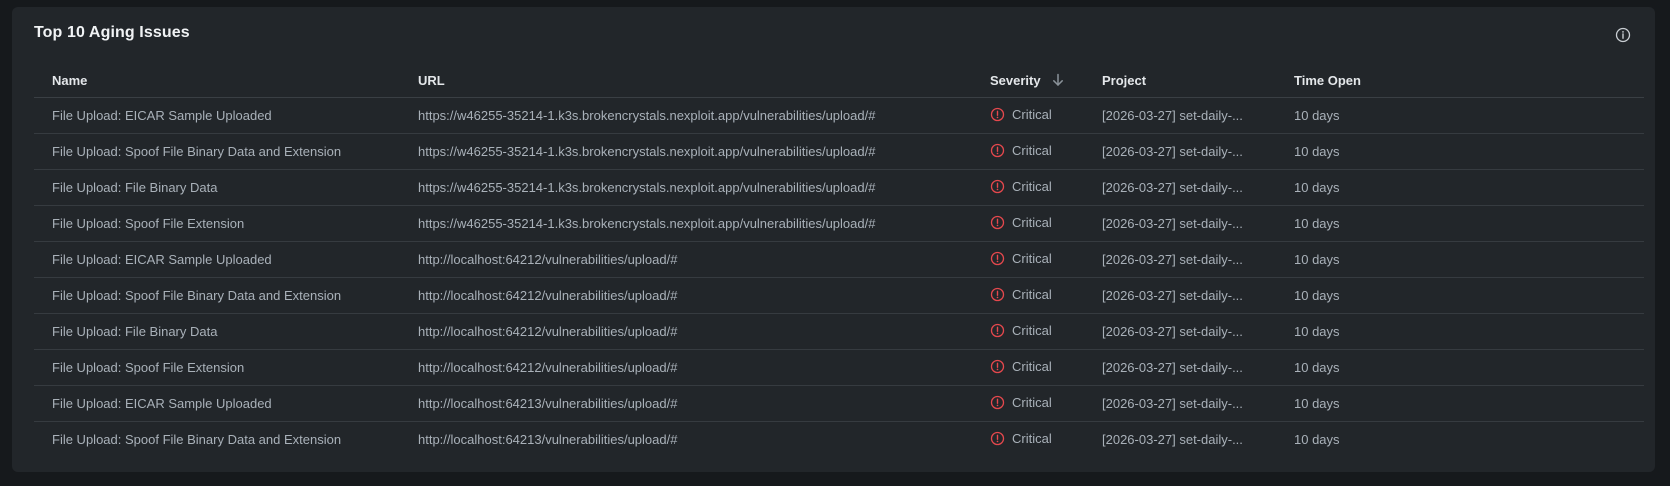  What do you see at coordinates (1180, 80) in the screenshot?
I see `column-header-project: Project` at bounding box center [1180, 80].